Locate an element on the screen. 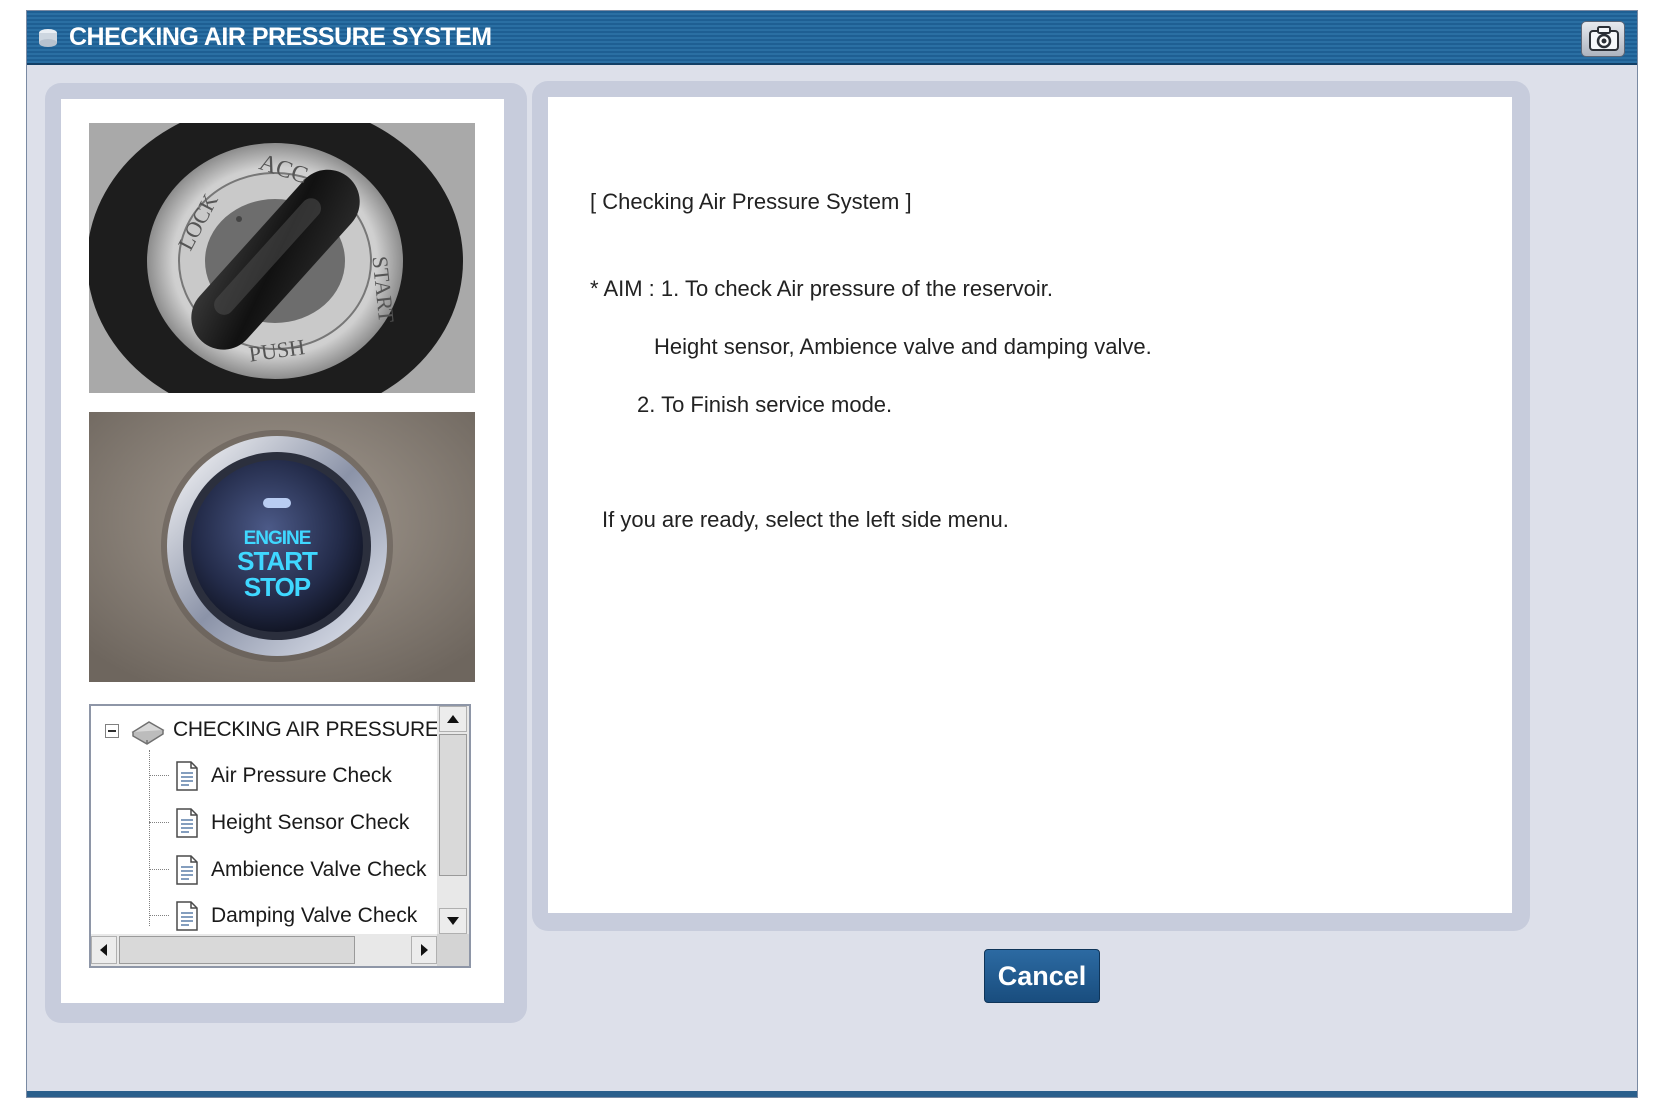  tree-guide-line is located at coordinates (149, 838).